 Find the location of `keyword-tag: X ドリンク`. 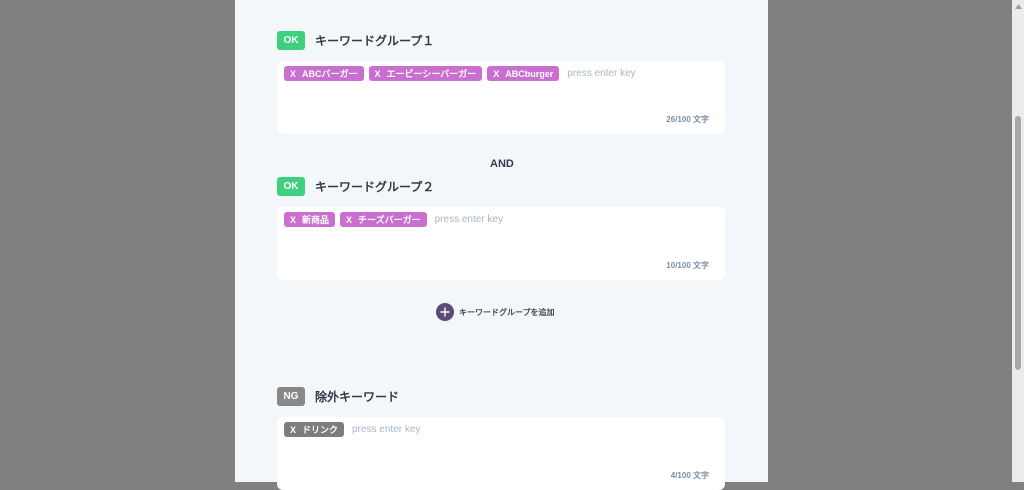

keyword-tag: X ドリンク is located at coordinates (314, 429).